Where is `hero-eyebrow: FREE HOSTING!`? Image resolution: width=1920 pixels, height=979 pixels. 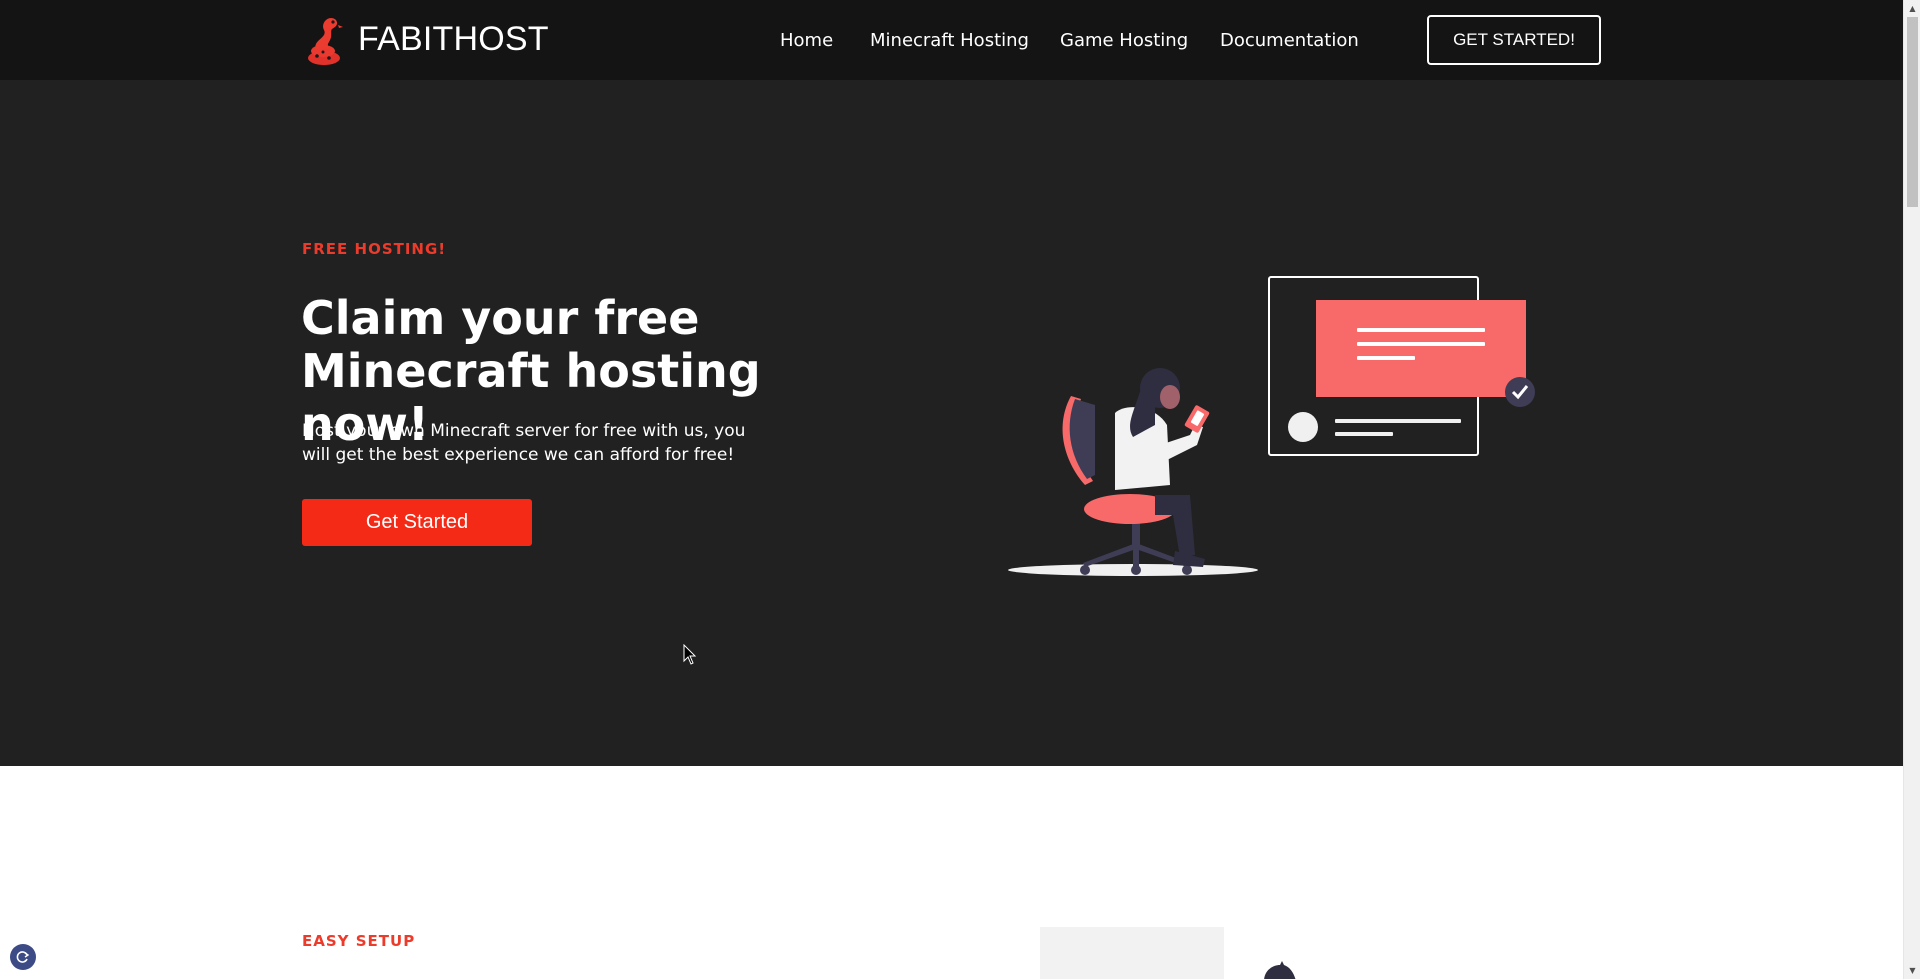
hero-eyebrow: FREE HOSTING! is located at coordinates (374, 249).